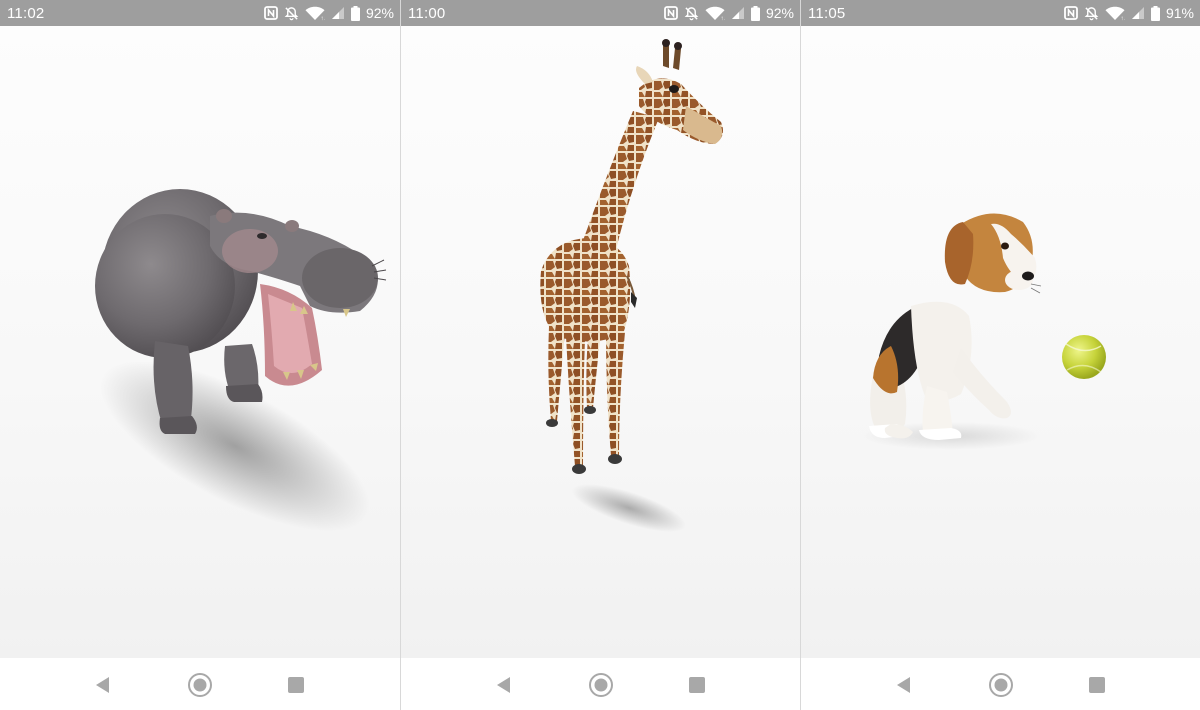 The height and width of the screenshot is (710, 1200). Describe the element at coordinates (1179, 13) in the screenshot. I see `battery-percentage: 91%` at that location.